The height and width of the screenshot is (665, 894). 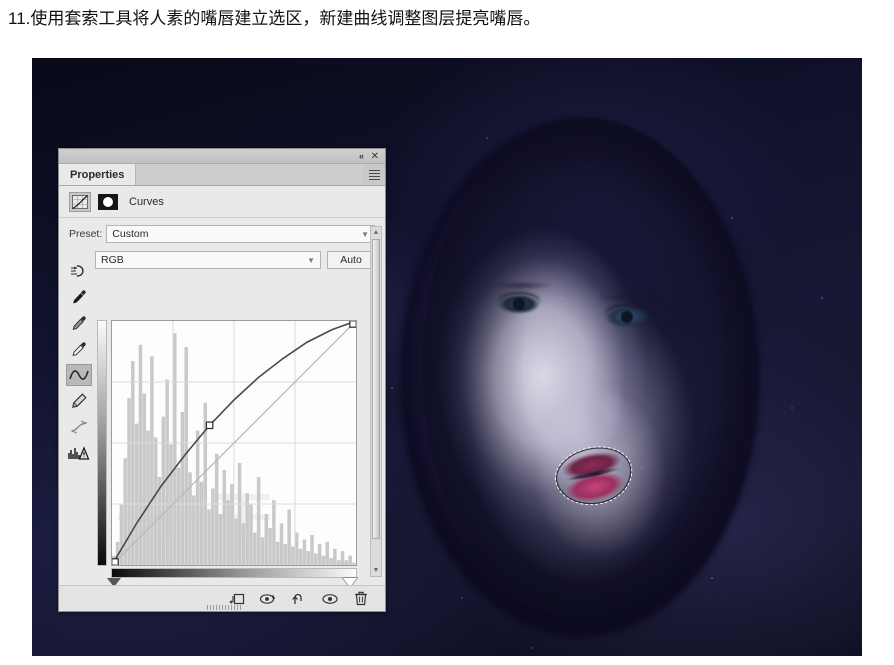 I want to click on adjustment-title: Curves, so click(x=146, y=201).